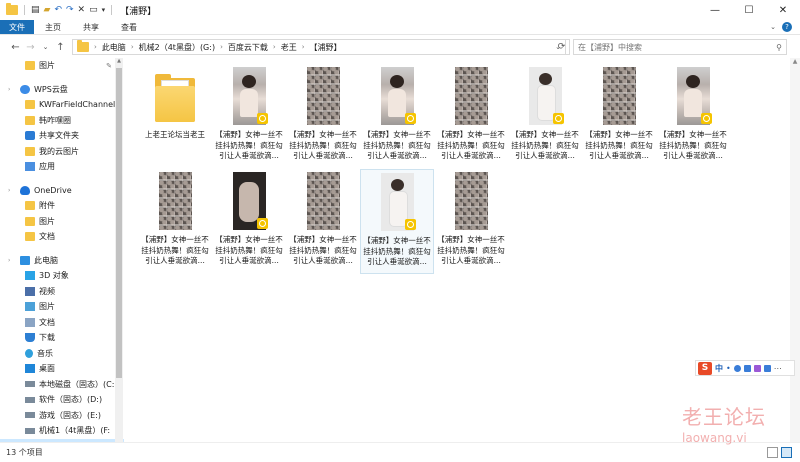 This screenshot has width=800, height=462. I want to click on sidebar-item: 应用, so click(62, 167).